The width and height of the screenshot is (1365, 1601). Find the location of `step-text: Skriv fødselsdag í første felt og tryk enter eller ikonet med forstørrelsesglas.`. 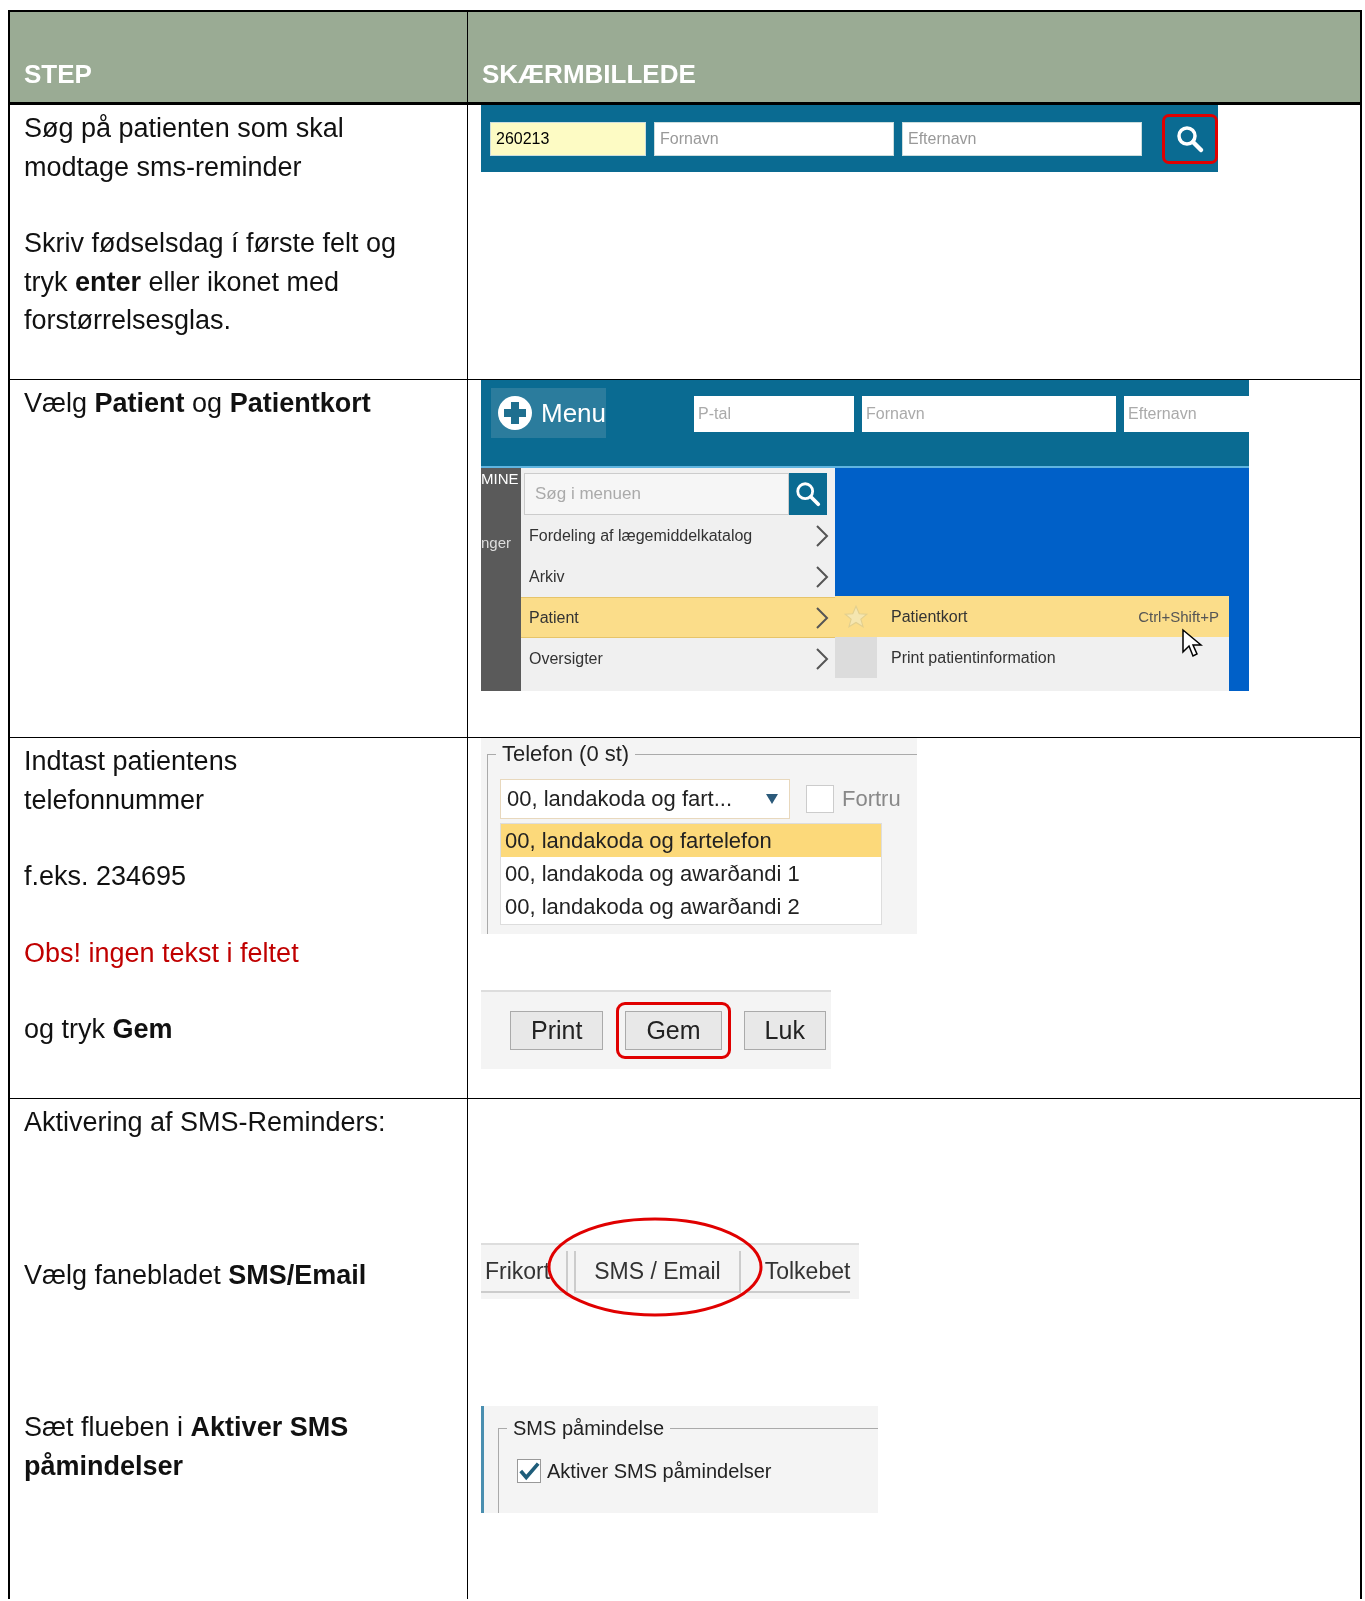

step-text: Skriv fødselsdag í første felt og tryk enter eller ikonet med forstørrelsesglas. is located at coordinates (211, 282).